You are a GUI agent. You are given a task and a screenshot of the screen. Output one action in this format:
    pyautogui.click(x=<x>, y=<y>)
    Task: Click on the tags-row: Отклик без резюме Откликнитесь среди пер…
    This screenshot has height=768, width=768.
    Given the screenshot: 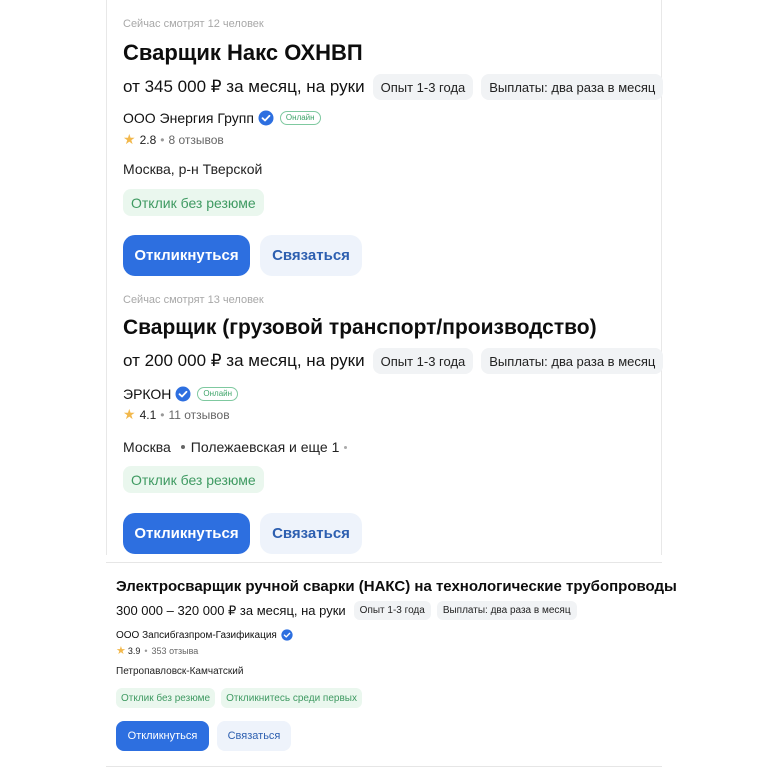 What is the action you would take?
    pyautogui.click(x=243, y=698)
    